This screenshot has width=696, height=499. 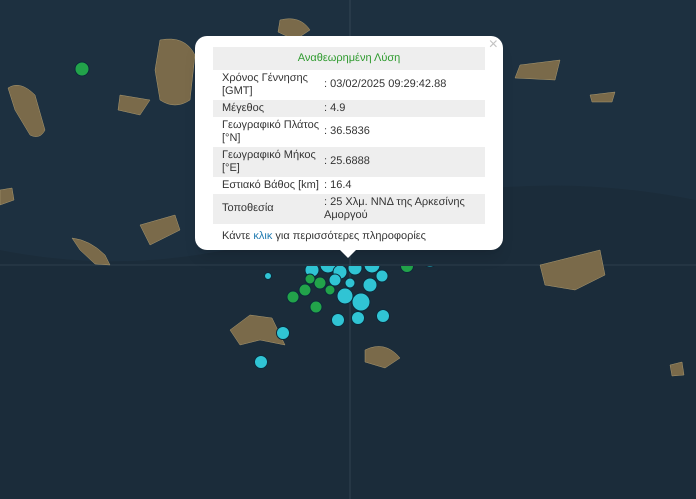 What do you see at coordinates (270, 131) in the screenshot?
I see `field-label: Γεωγραφικό Πλάτος [°N]` at bounding box center [270, 131].